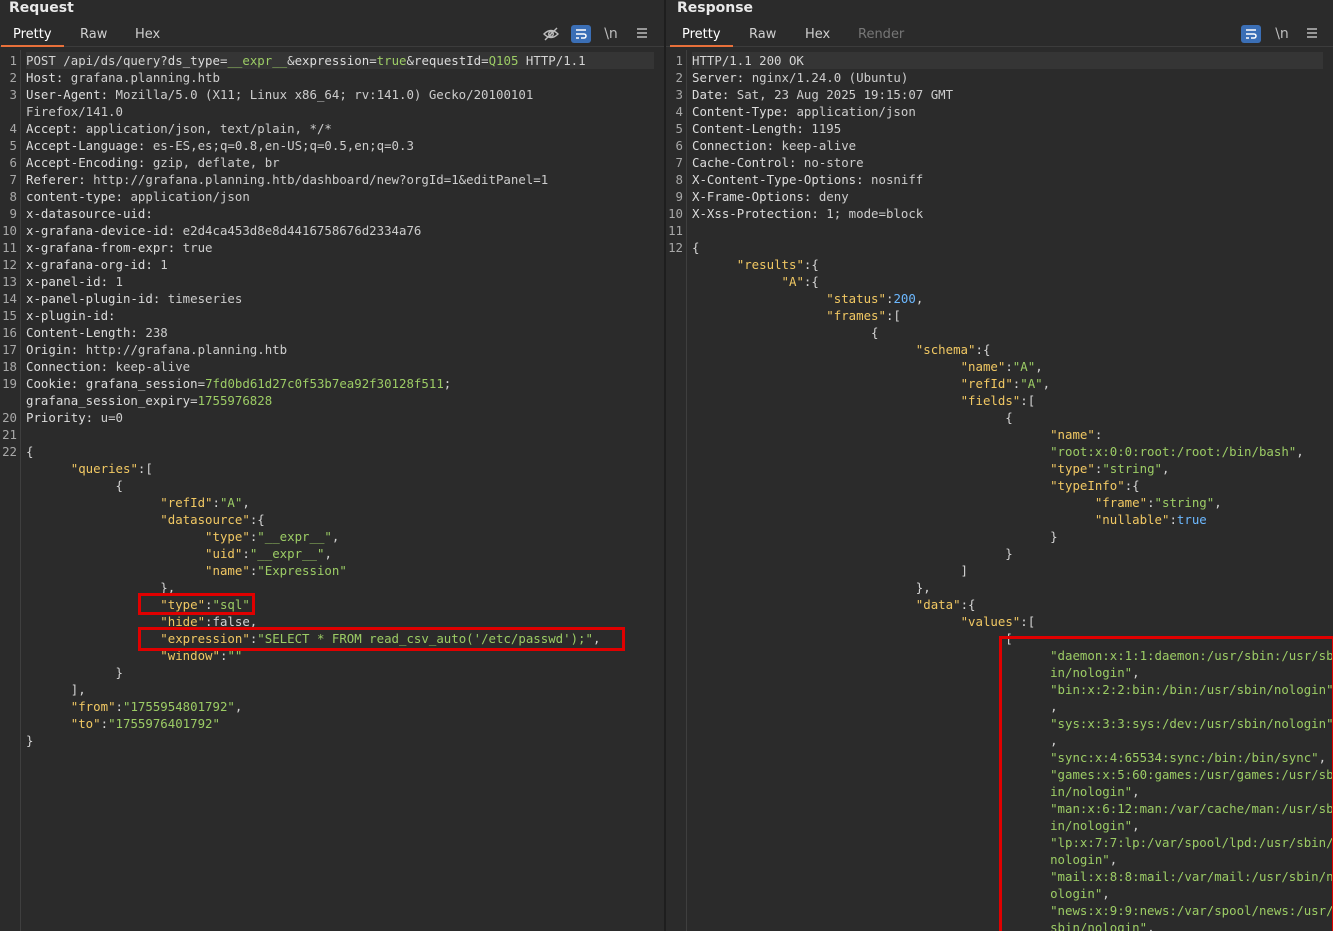 This screenshot has width=1333, height=931. What do you see at coordinates (153, 366) in the screenshot?
I see `code-token: keep-alive` at bounding box center [153, 366].